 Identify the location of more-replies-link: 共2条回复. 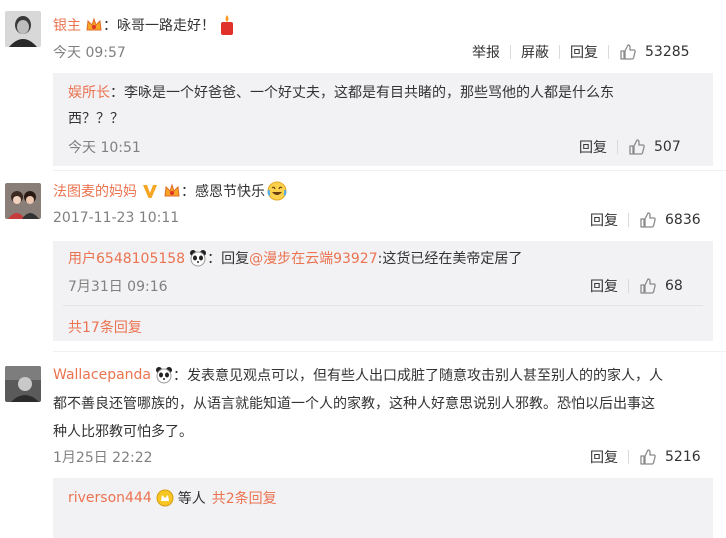
(244, 498).